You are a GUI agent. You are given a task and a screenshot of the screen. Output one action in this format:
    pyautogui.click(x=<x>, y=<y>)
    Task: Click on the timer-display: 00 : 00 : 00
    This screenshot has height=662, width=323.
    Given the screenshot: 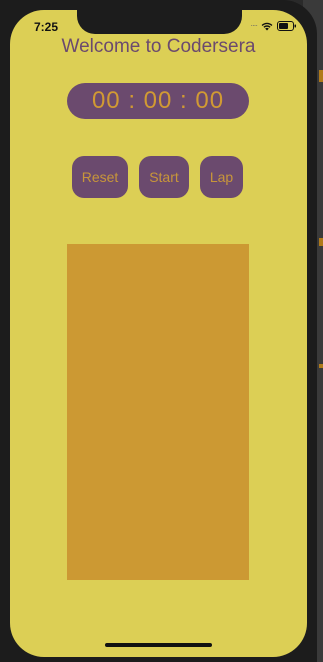 What is the action you would take?
    pyautogui.click(x=158, y=101)
    